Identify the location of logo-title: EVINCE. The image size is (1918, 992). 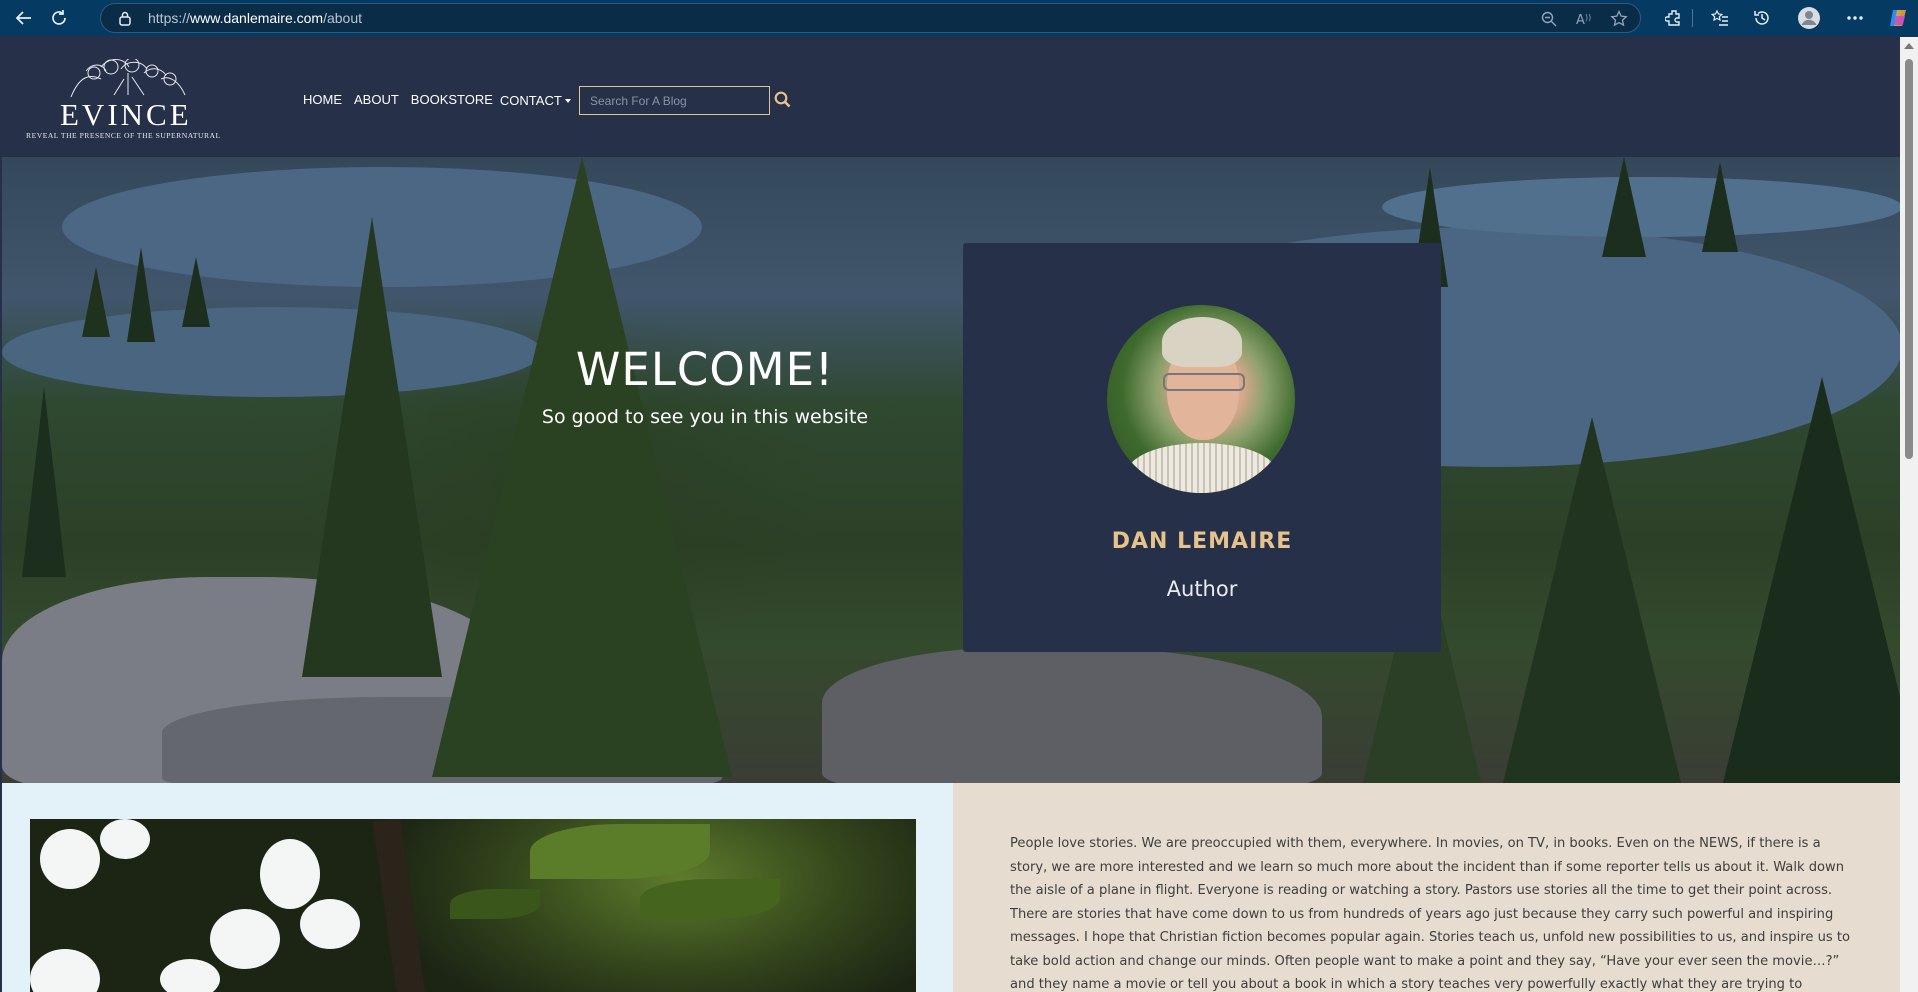
(126, 114).